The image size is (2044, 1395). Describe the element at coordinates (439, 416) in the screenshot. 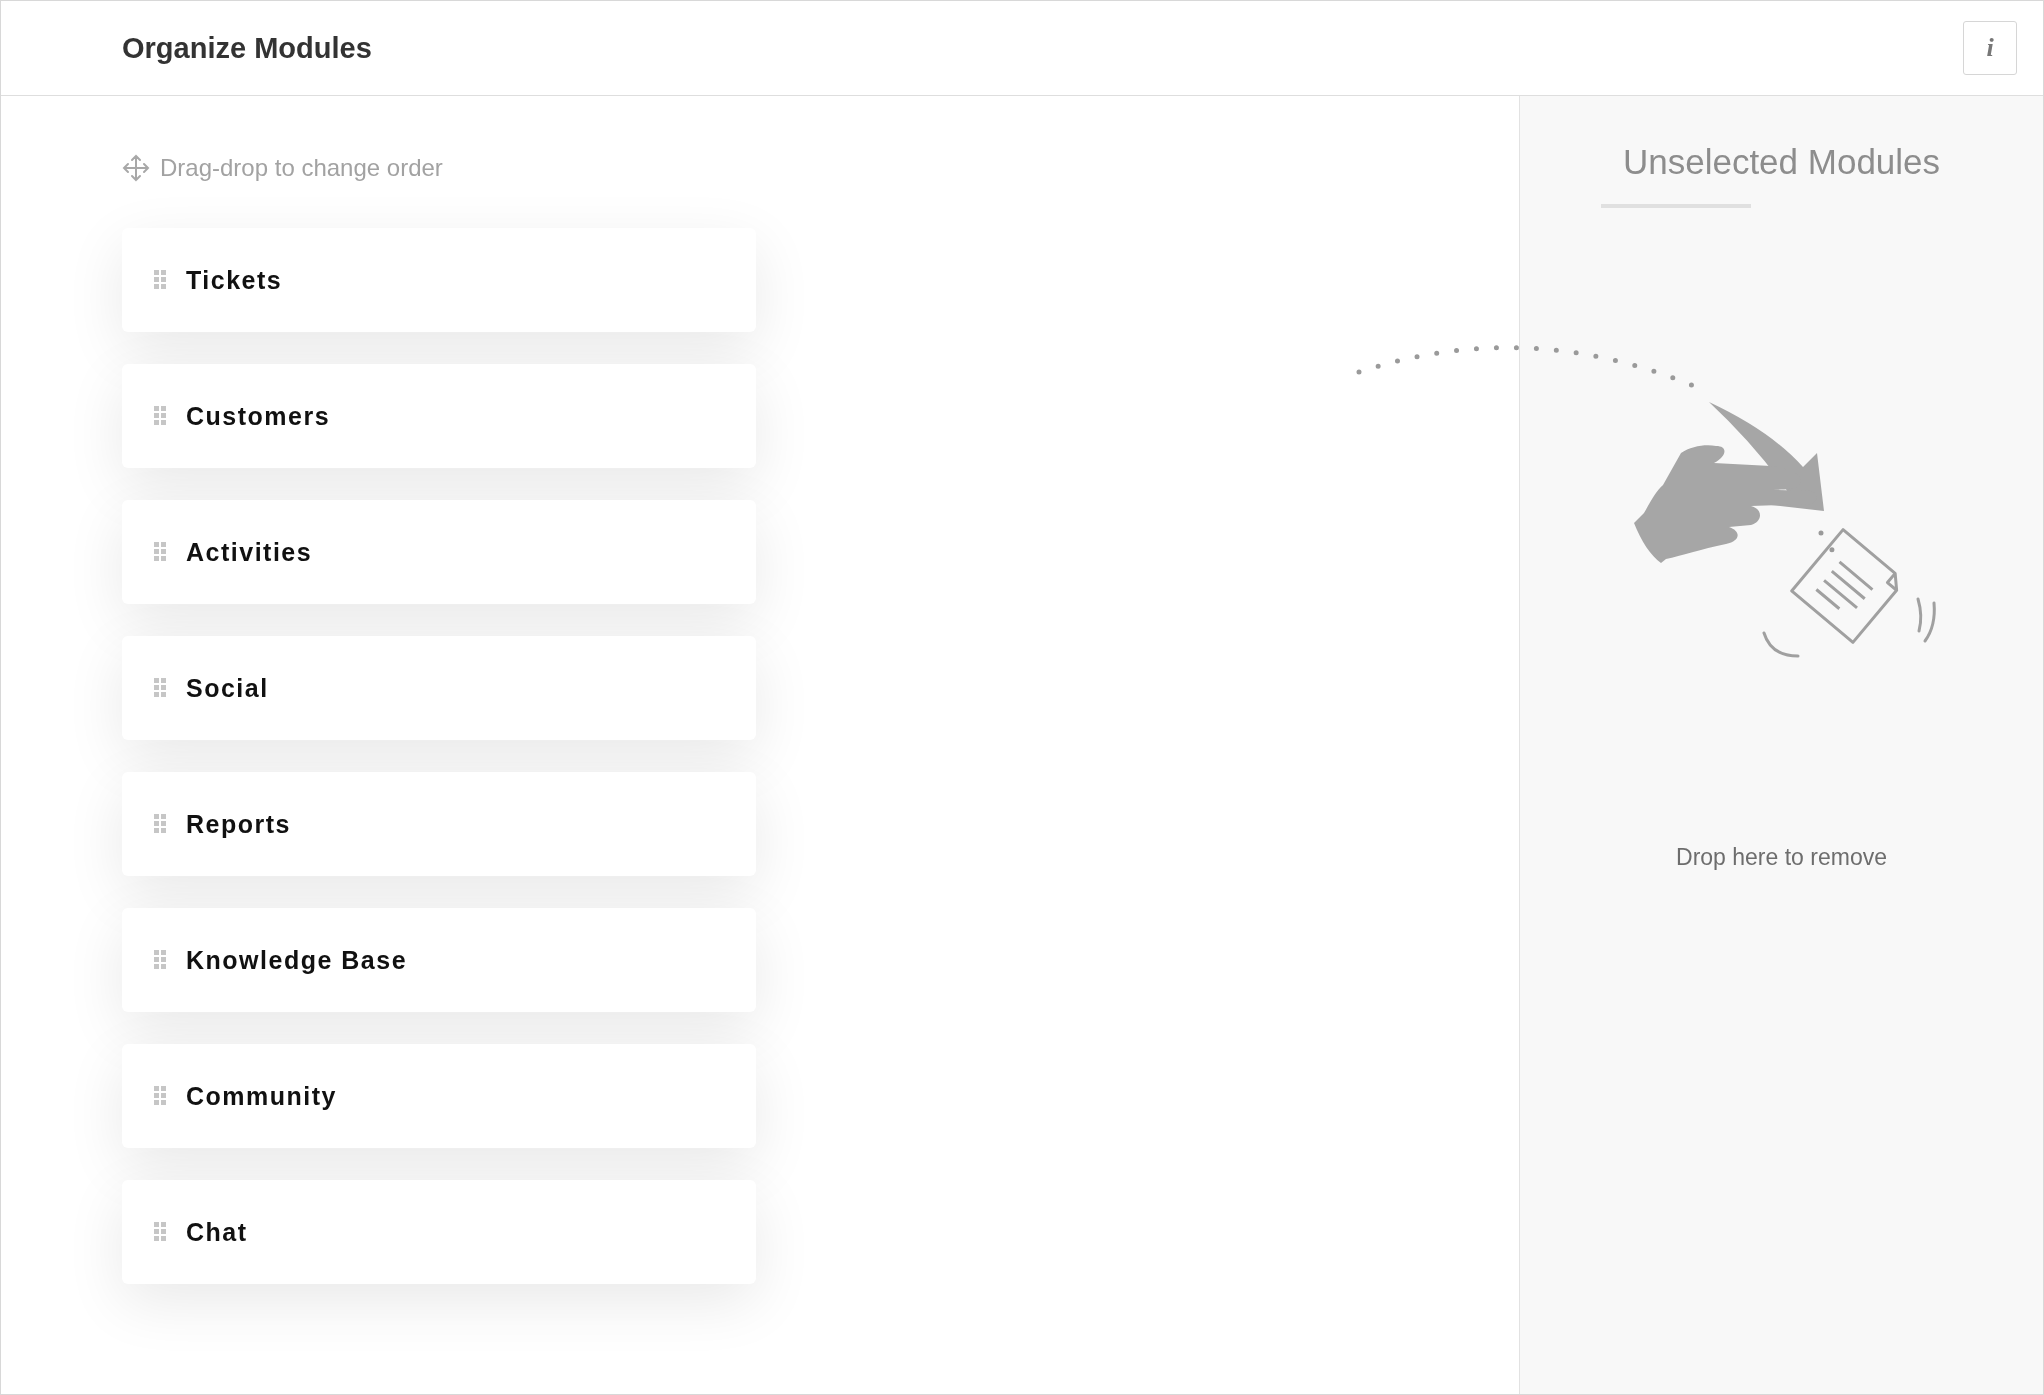

I see `module-card: Customers` at that location.